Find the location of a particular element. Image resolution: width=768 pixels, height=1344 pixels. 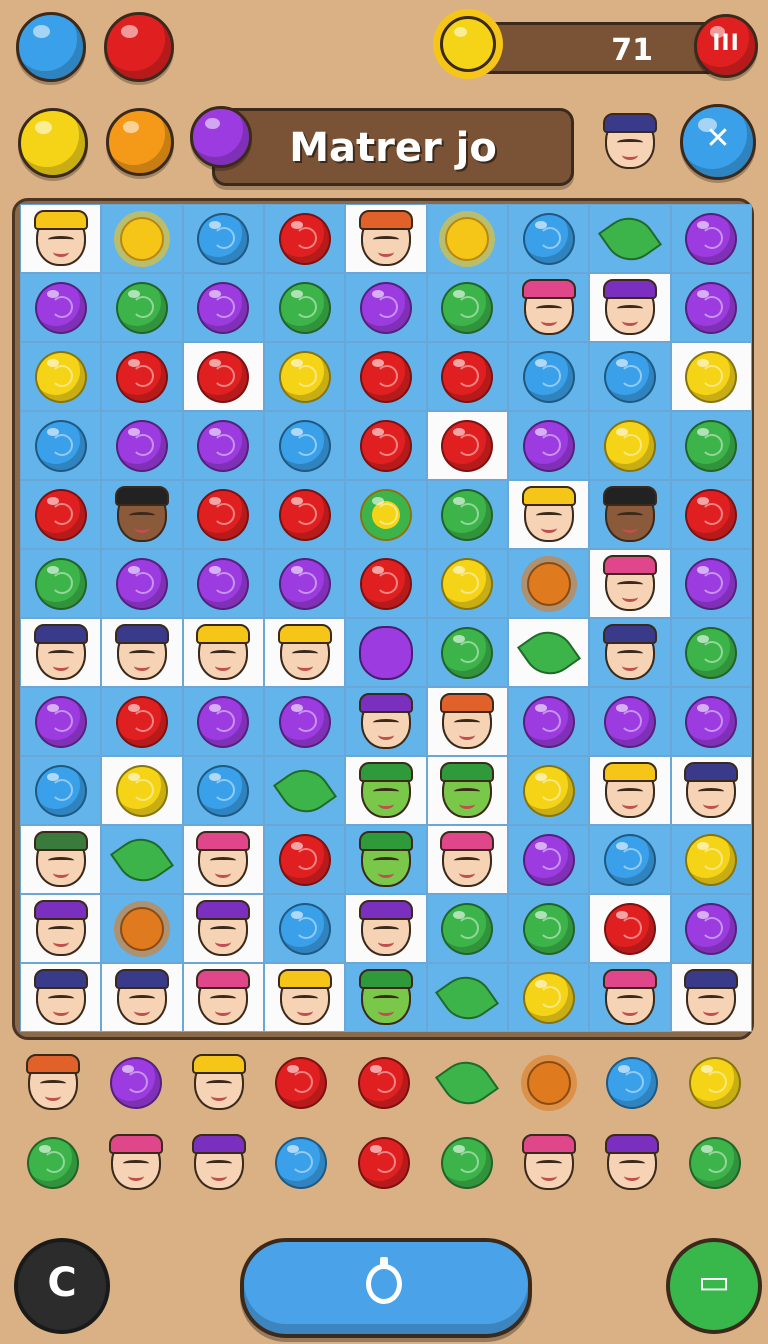

board-cell-r3-c6 is located at coordinates (549, 445).